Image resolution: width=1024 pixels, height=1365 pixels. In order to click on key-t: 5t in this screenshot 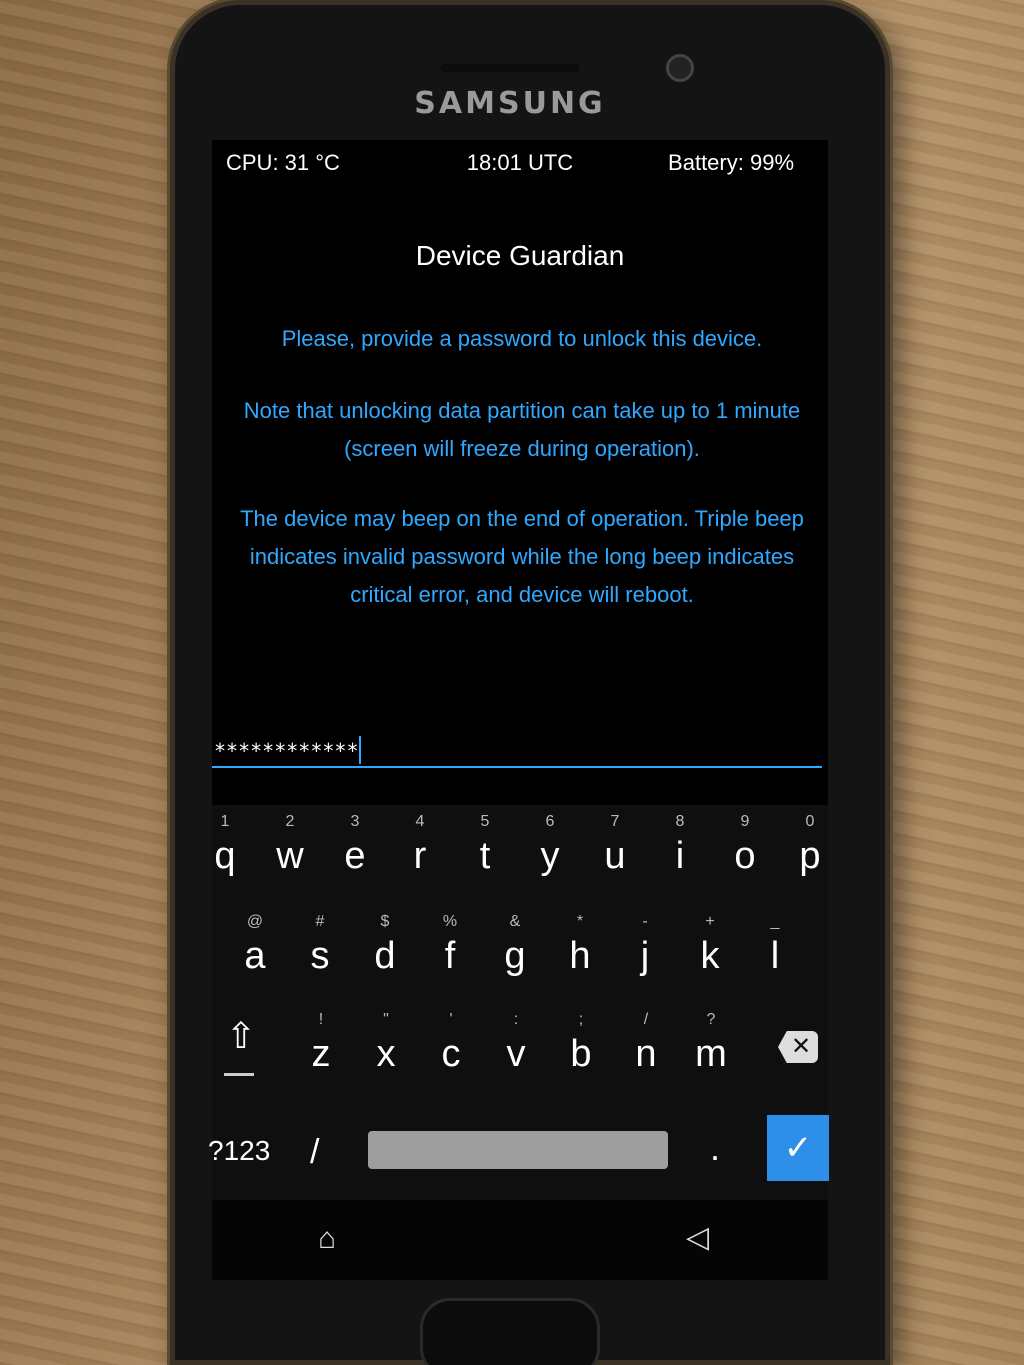, I will do `click(485, 850)`.